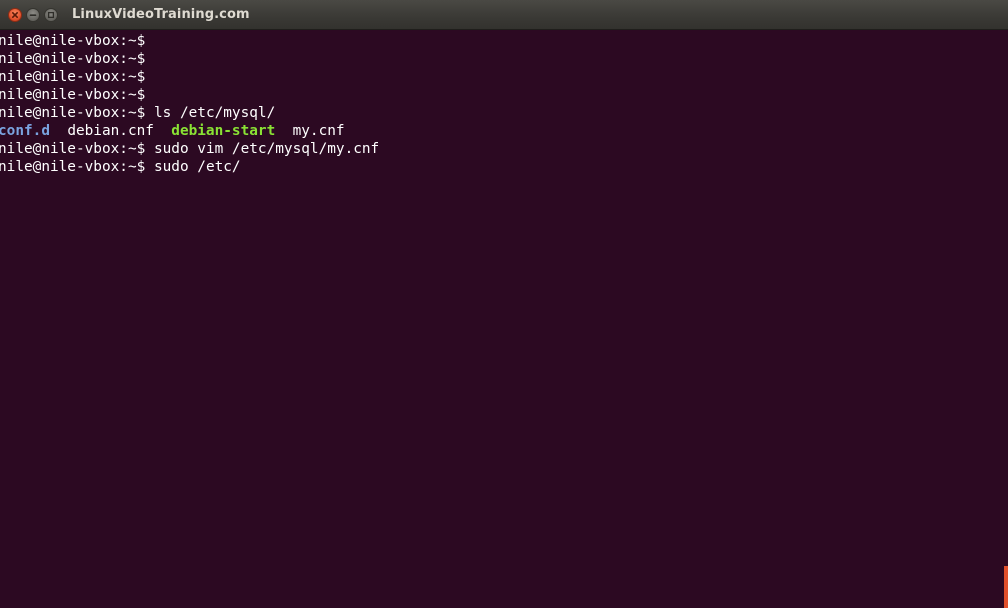  I want to click on title-bar: LinuxVideoTraining.com, so click(504, 15).